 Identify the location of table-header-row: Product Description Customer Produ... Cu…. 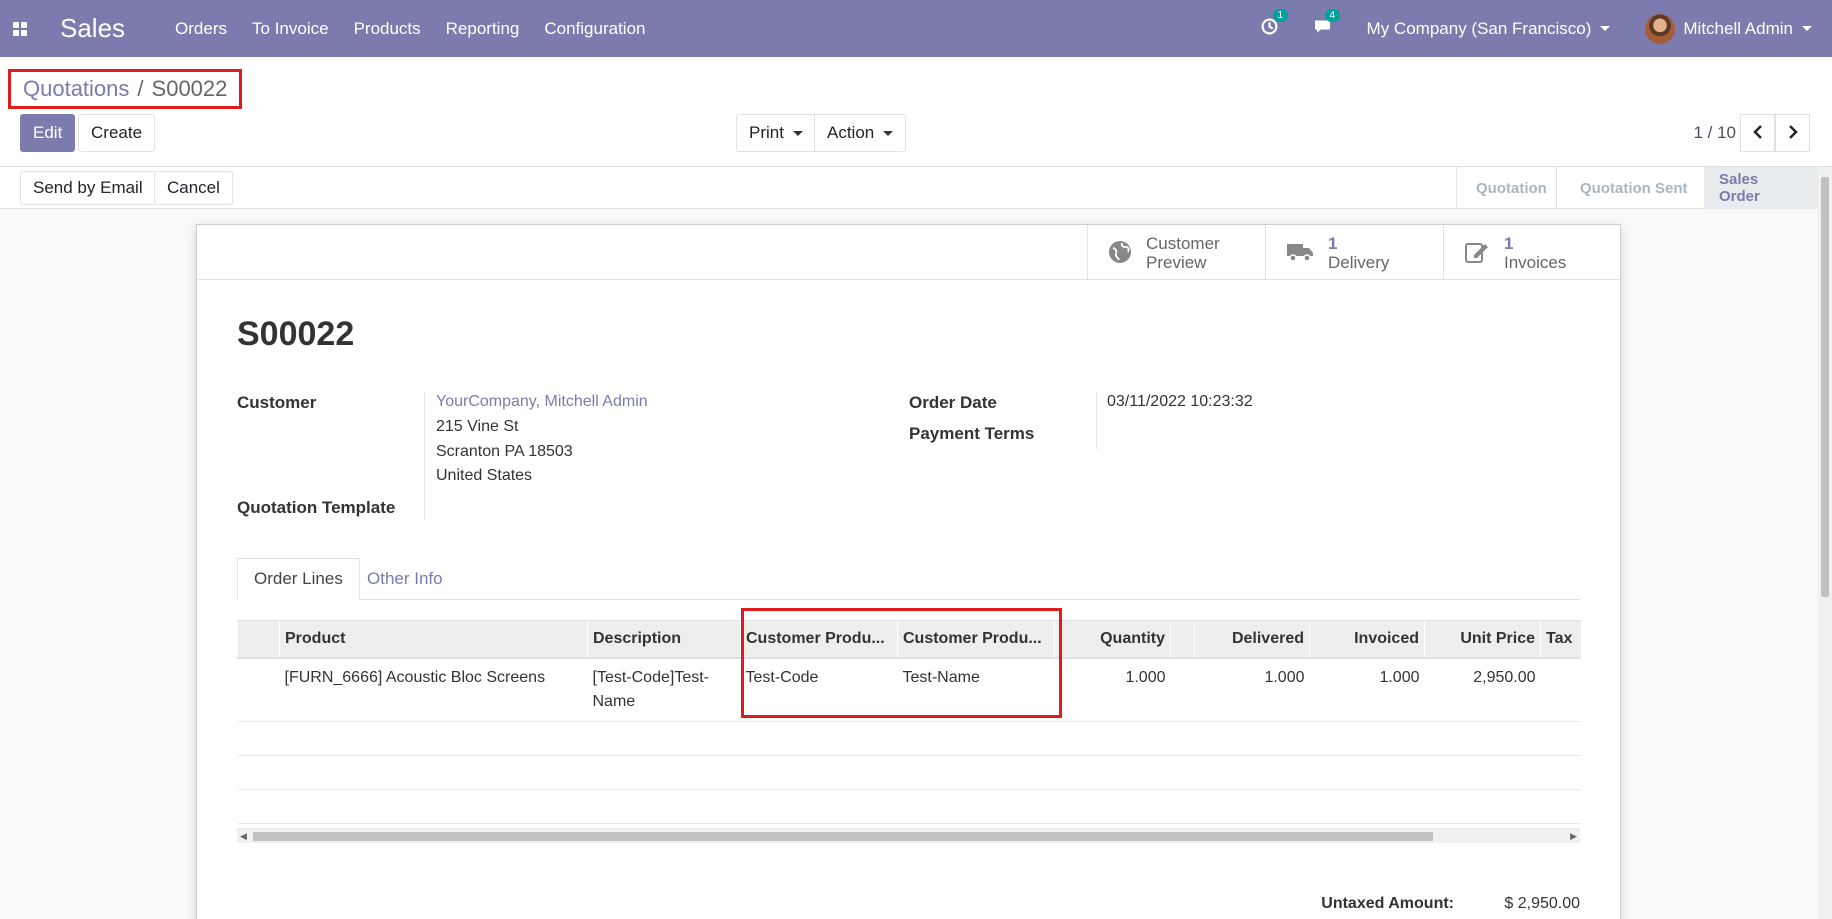
(909, 639).